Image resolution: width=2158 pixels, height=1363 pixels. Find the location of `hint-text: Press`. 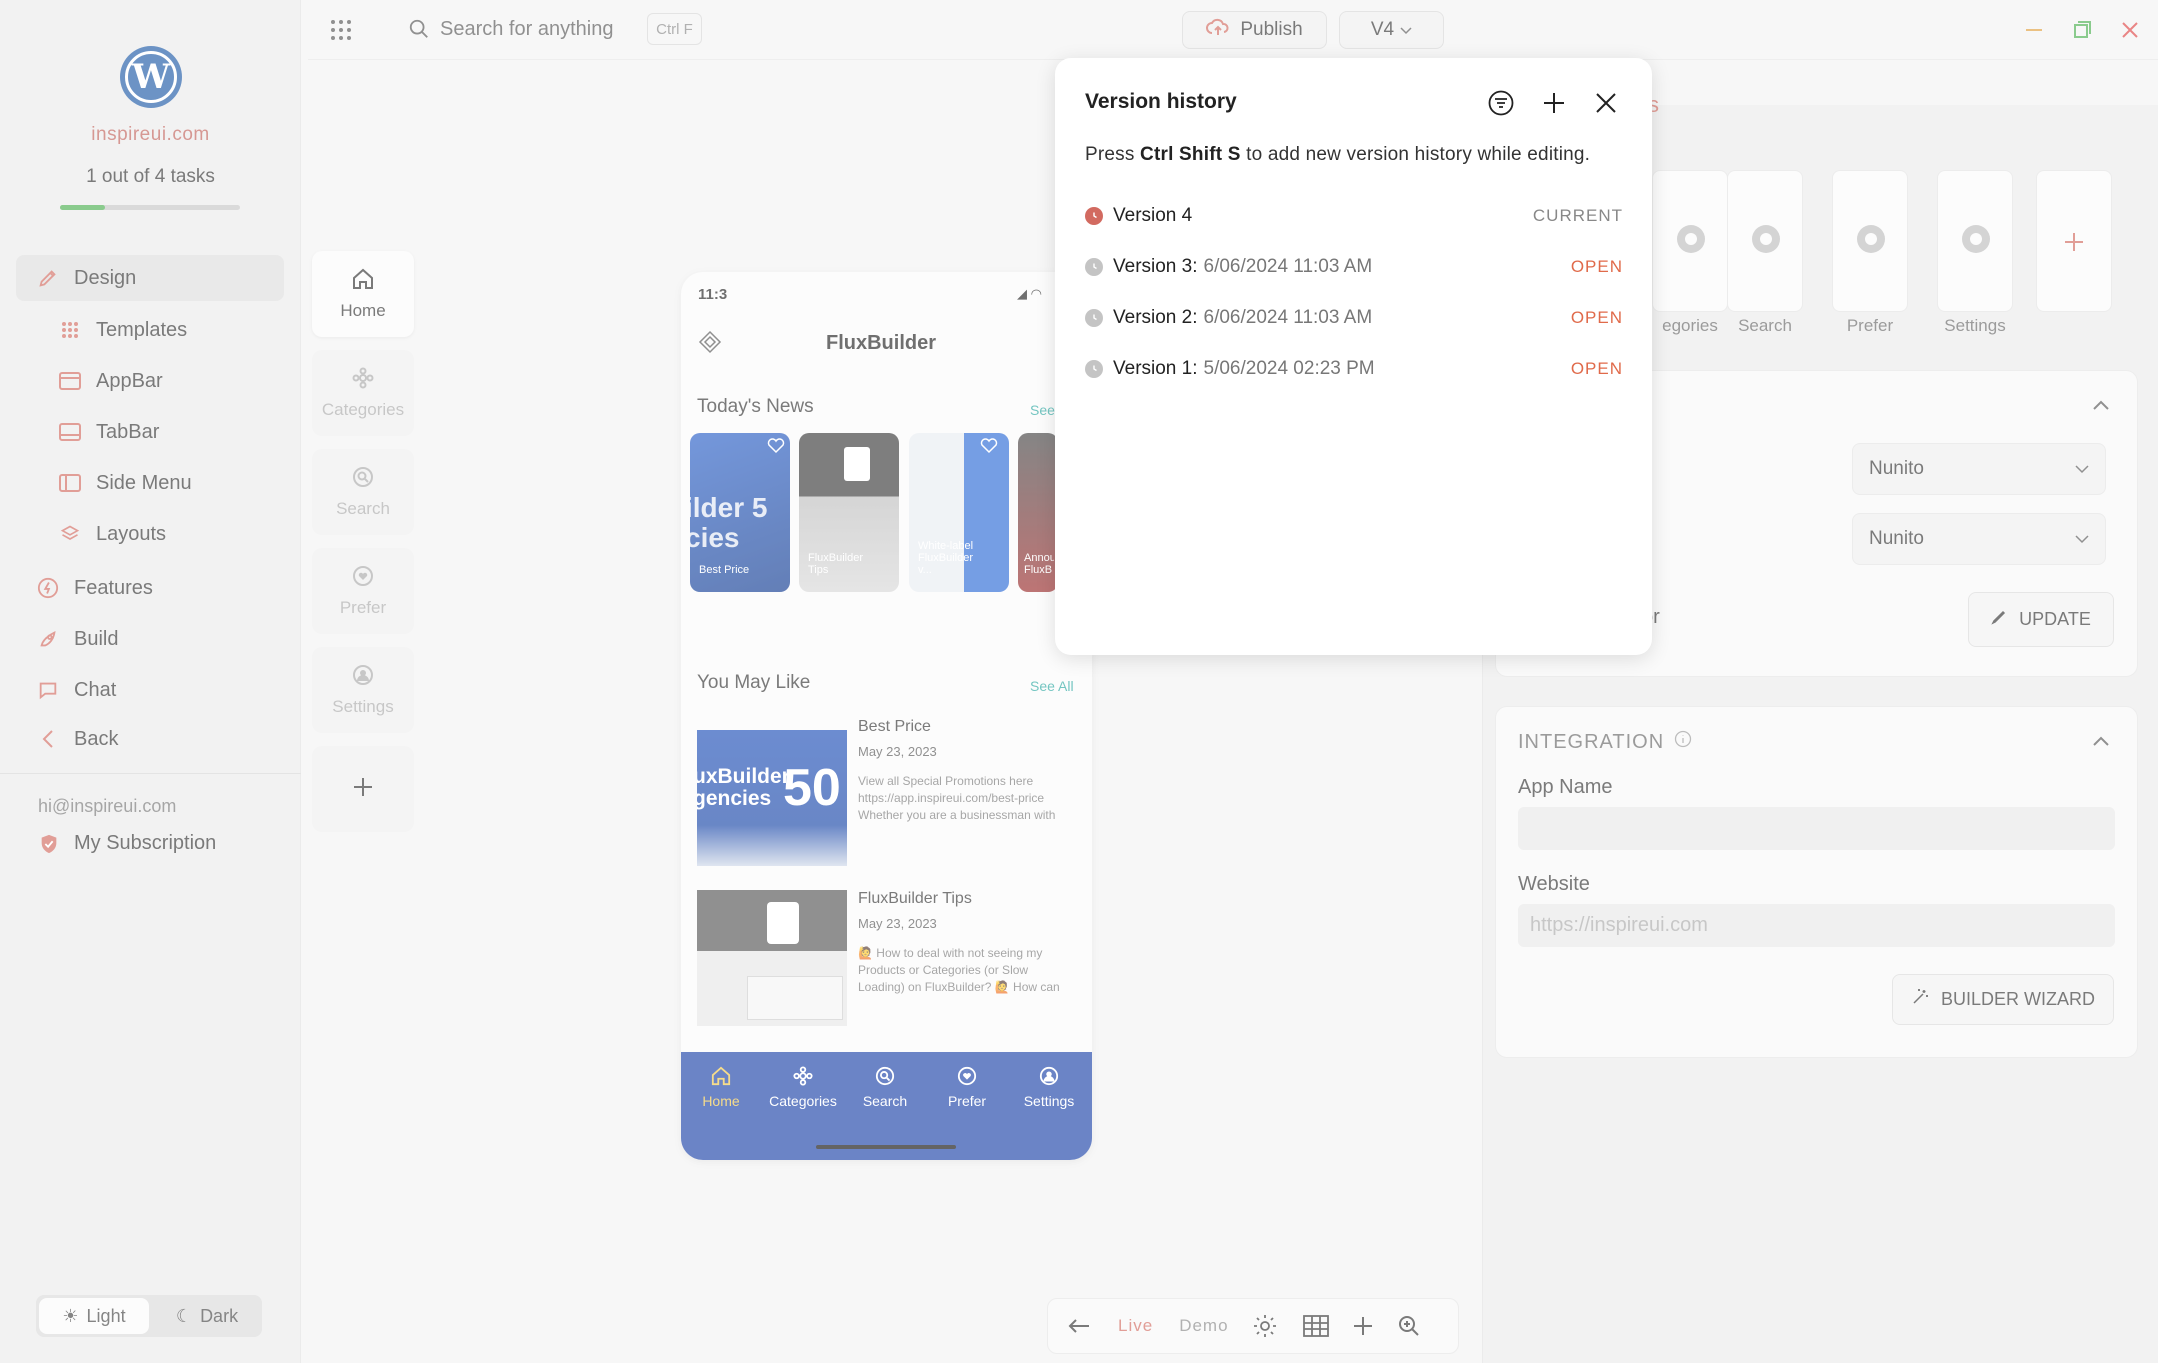

hint-text: Press is located at coordinates (1113, 154).